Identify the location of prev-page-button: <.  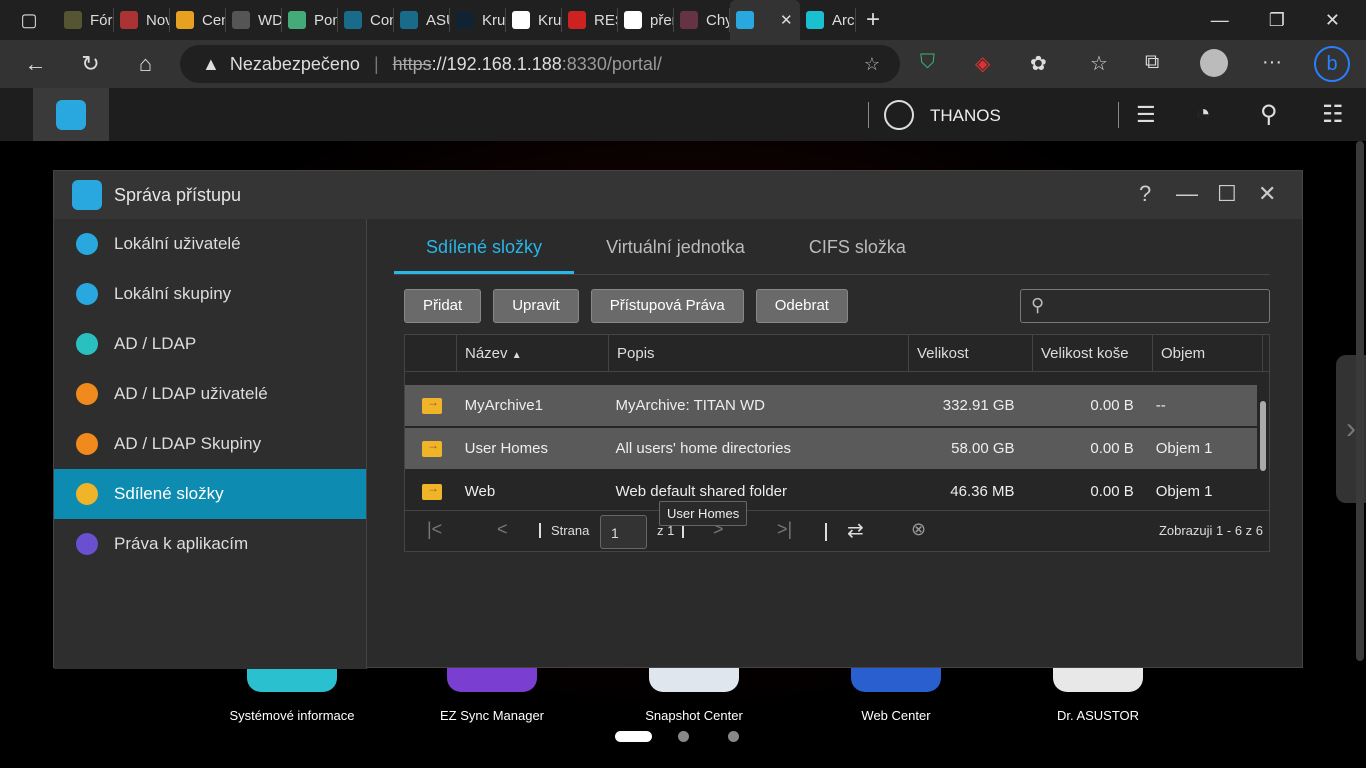
(502, 529).